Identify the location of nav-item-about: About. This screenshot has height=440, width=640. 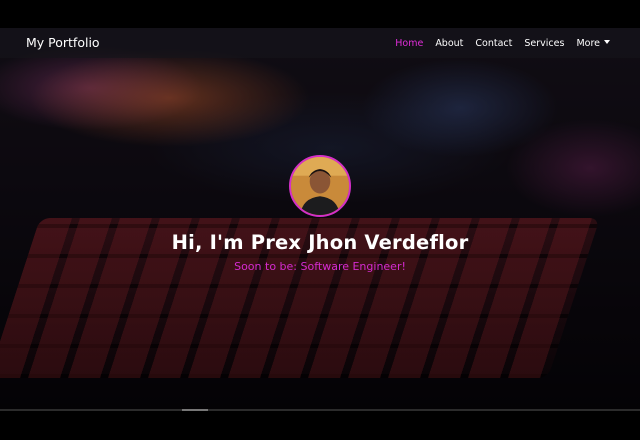
(449, 43).